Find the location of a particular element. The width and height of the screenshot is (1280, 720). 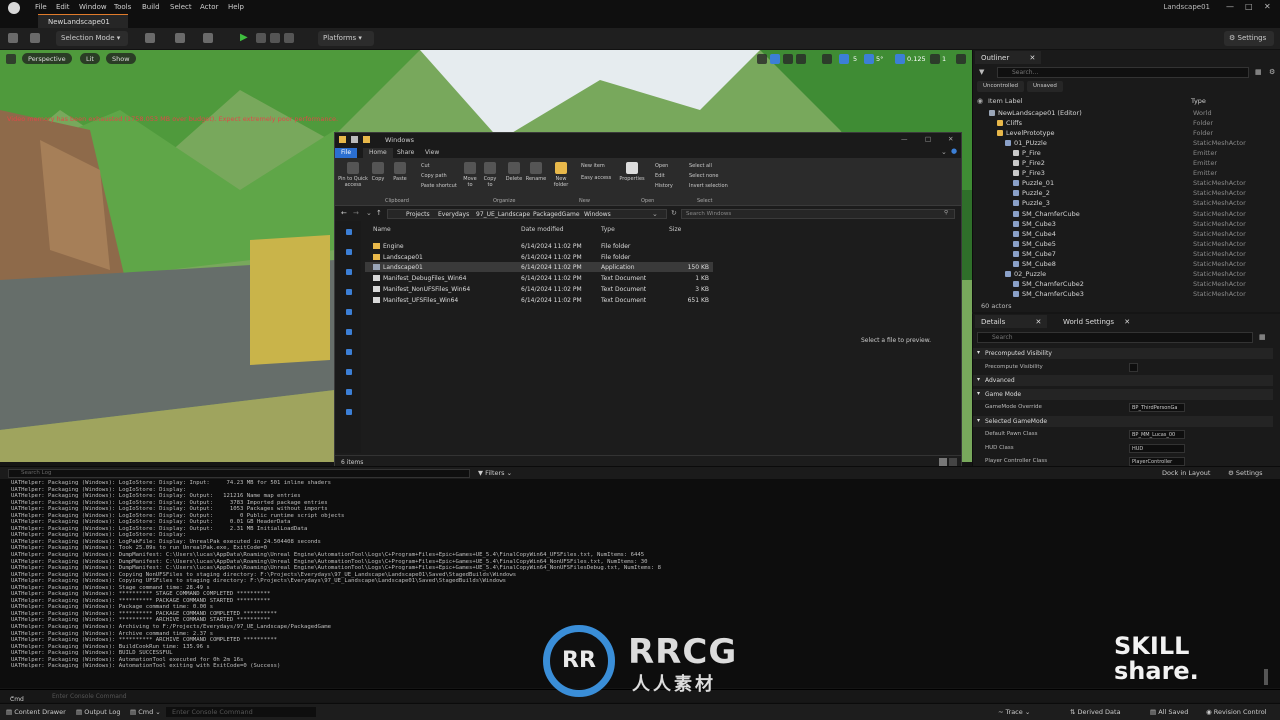

outliner-row: 01_PUzzle StaticMeshActor is located at coordinates (1123, 143).